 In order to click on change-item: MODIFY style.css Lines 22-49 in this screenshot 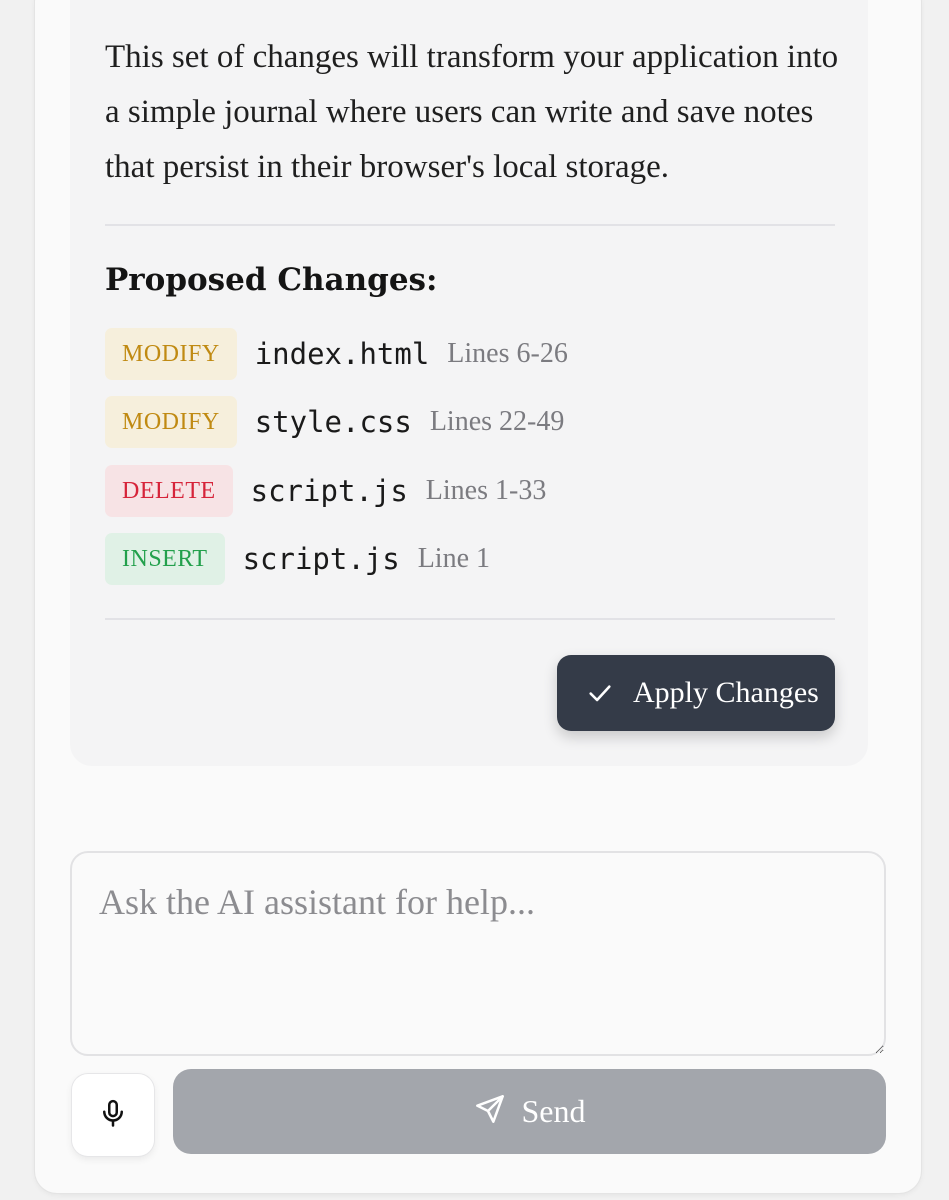, I will do `click(334, 422)`.